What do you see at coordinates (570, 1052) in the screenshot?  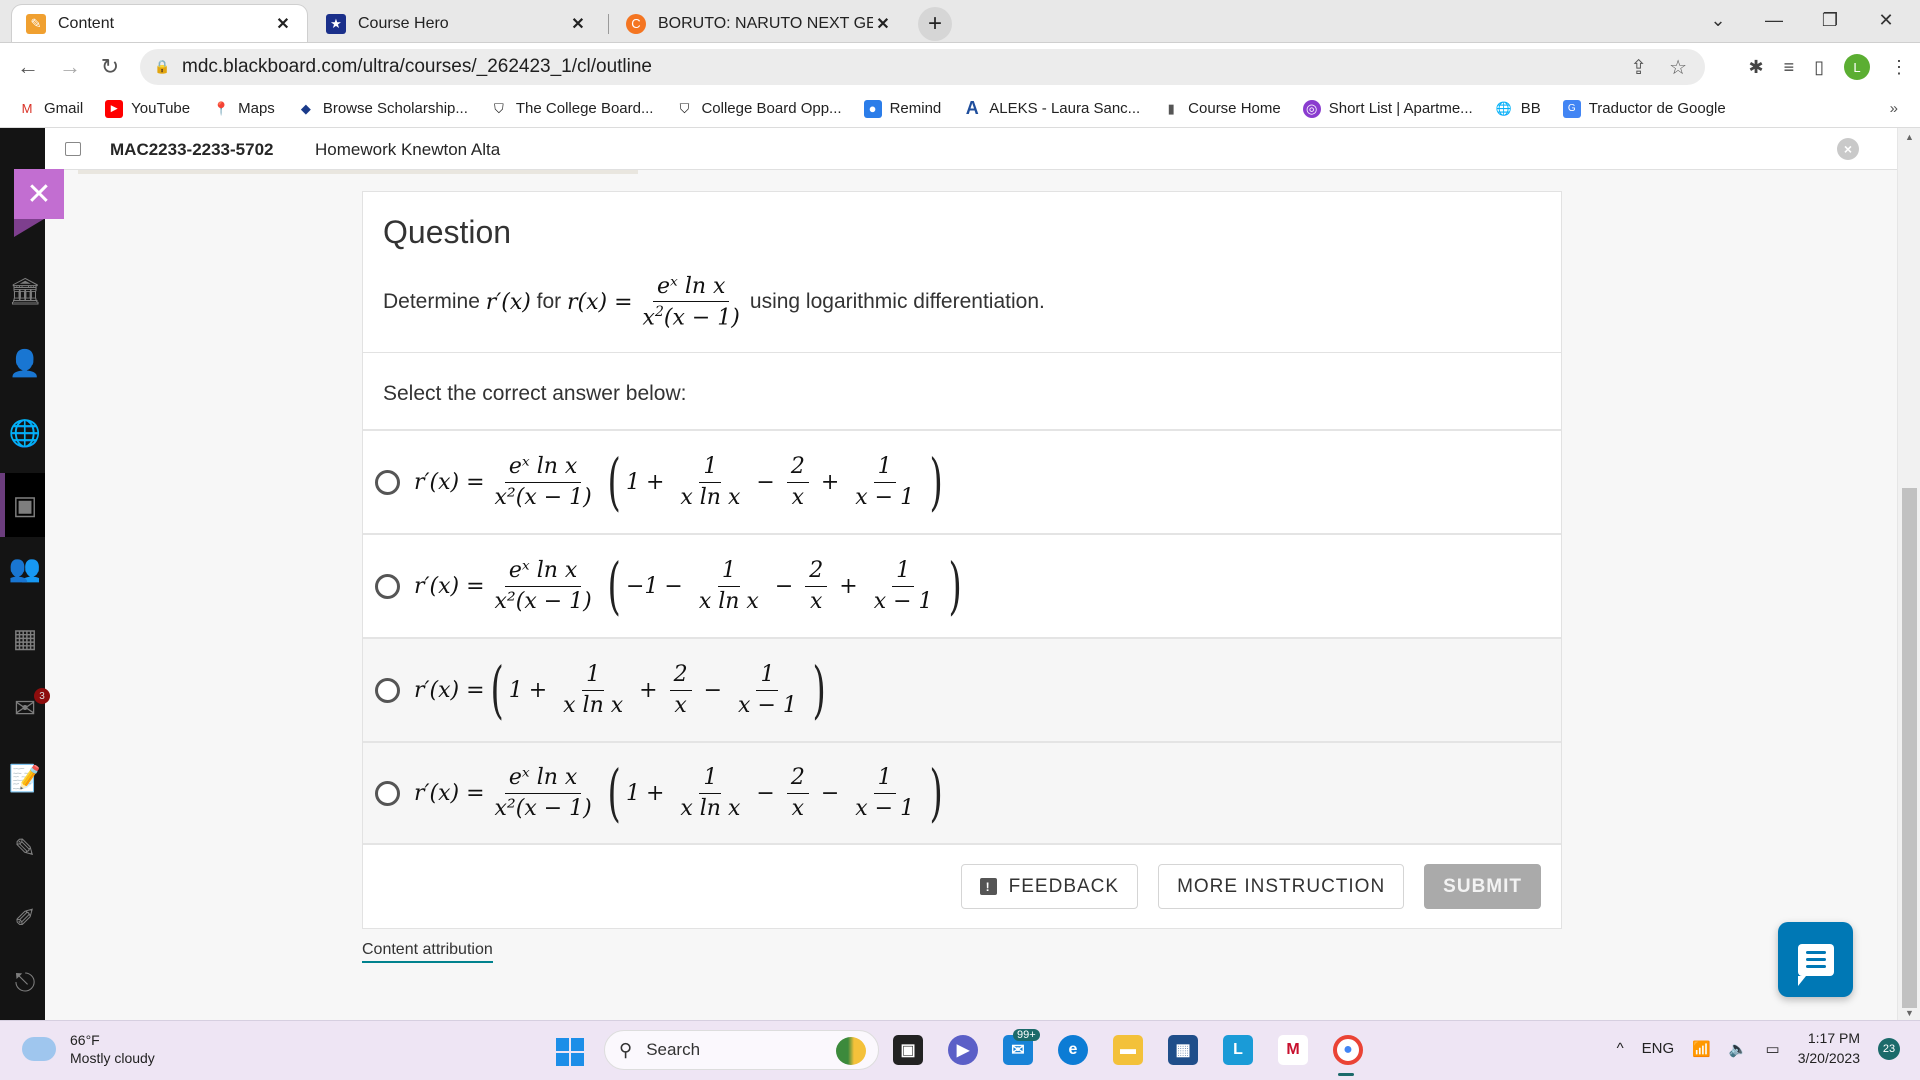 I see `start-button` at bounding box center [570, 1052].